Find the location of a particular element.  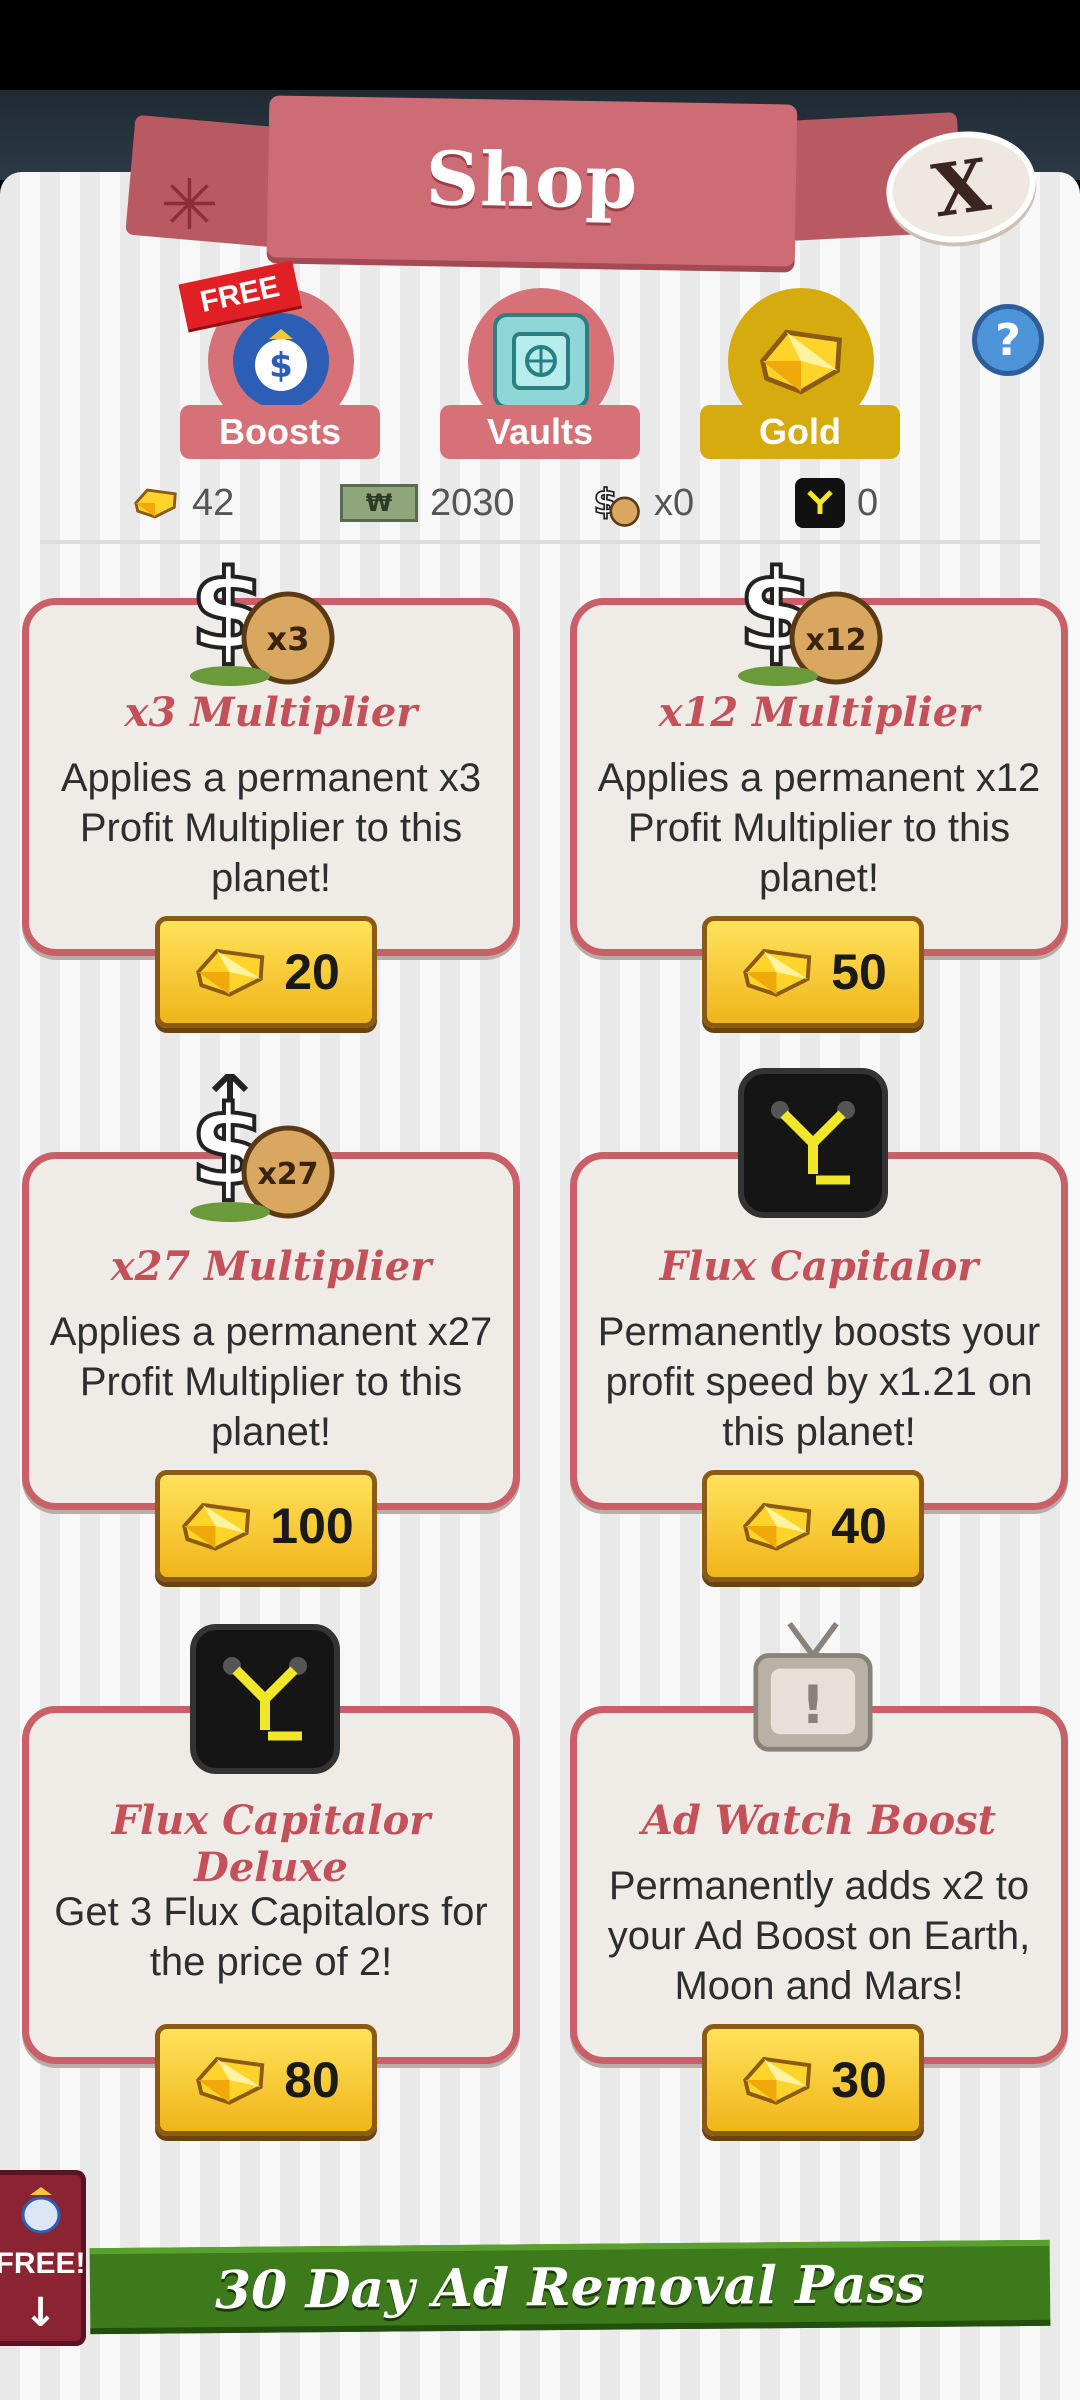

tab-boosts-label: Boosts is located at coordinates (280, 432).